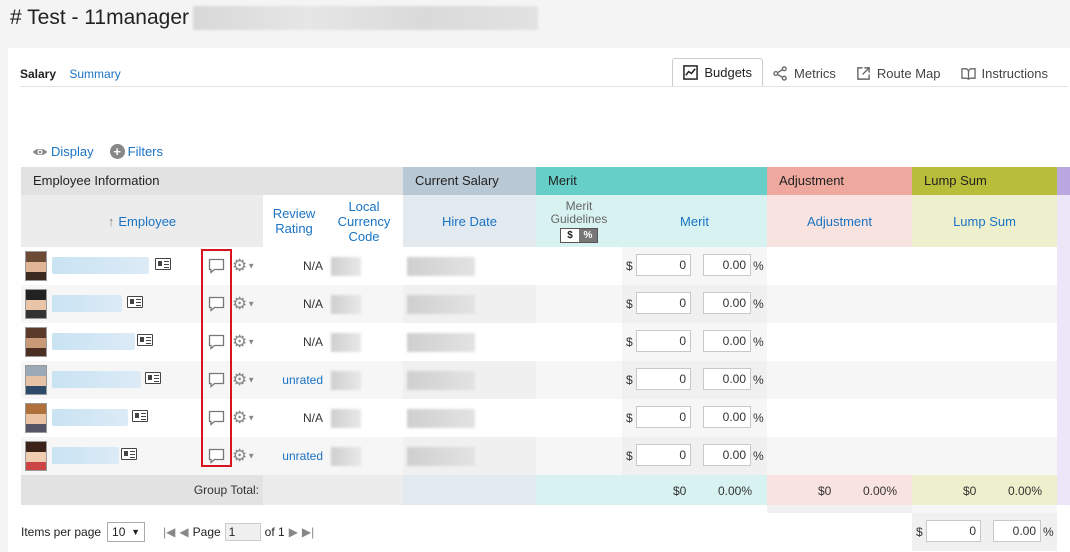 This screenshot has height=552, width=1070. Describe the element at coordinates (293, 532) in the screenshot. I see `next-page-icon: ▶` at that location.